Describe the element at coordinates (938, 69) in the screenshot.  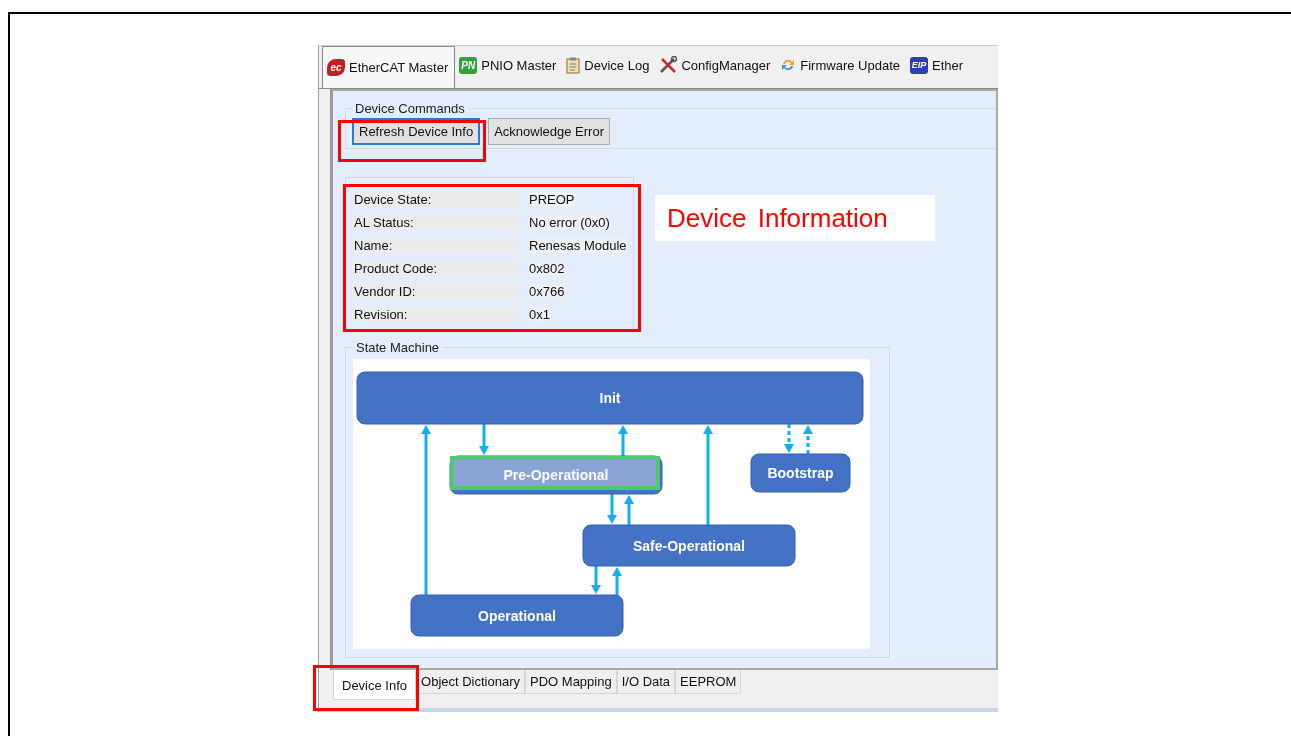
I see `tab: EIP Ether` at that location.